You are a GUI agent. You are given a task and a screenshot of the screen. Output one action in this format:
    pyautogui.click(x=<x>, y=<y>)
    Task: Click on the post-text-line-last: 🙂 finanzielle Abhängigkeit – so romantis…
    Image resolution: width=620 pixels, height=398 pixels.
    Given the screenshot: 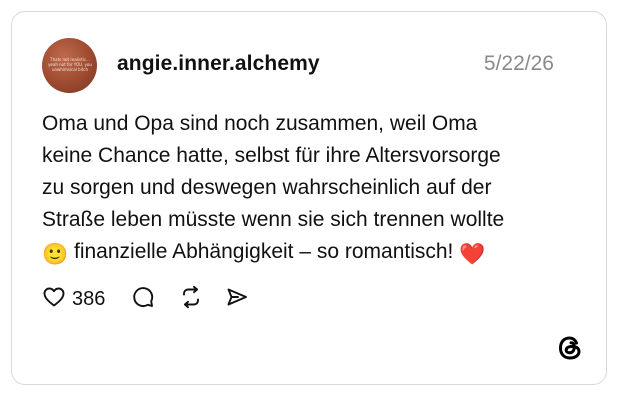 What is the action you would take?
    pyautogui.click(x=312, y=253)
    